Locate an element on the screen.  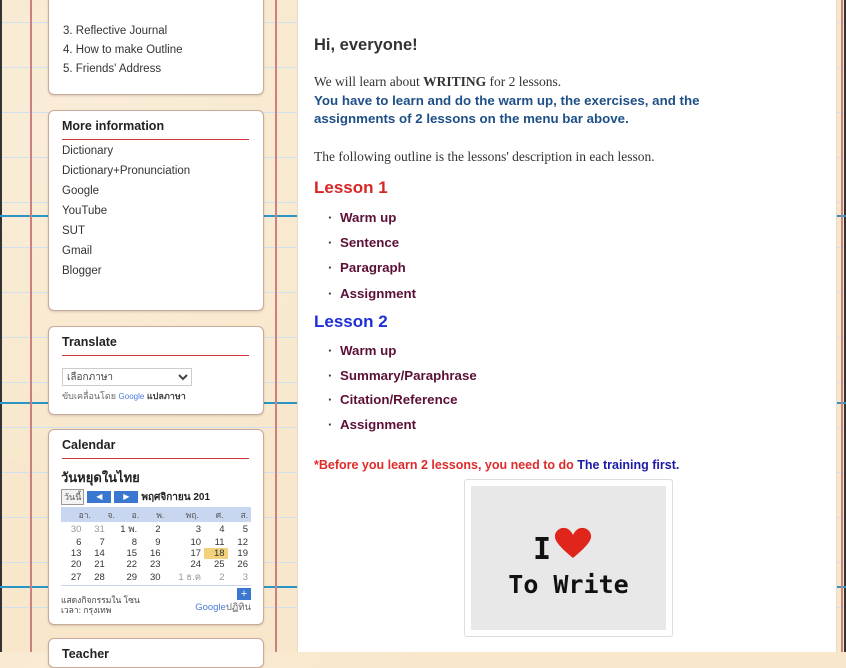
calendar-day: 8 is located at coordinates (124, 542).